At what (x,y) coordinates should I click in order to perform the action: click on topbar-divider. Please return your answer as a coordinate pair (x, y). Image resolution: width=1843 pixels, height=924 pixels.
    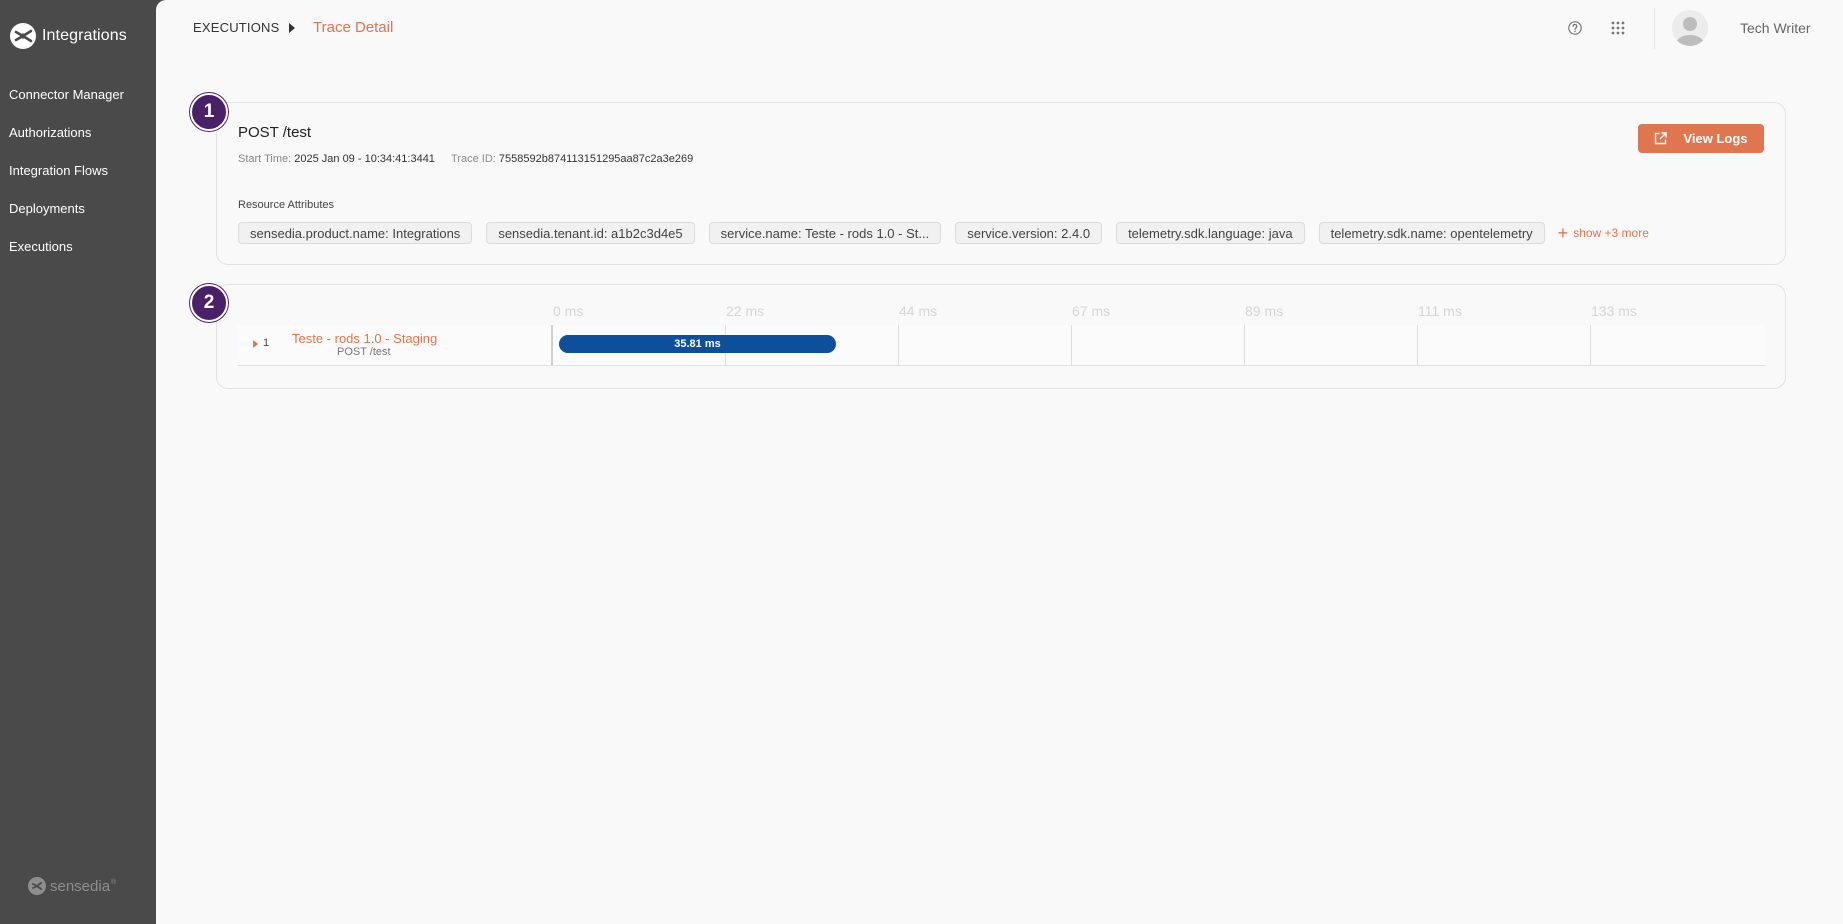
    Looking at the image, I should click on (1654, 28).